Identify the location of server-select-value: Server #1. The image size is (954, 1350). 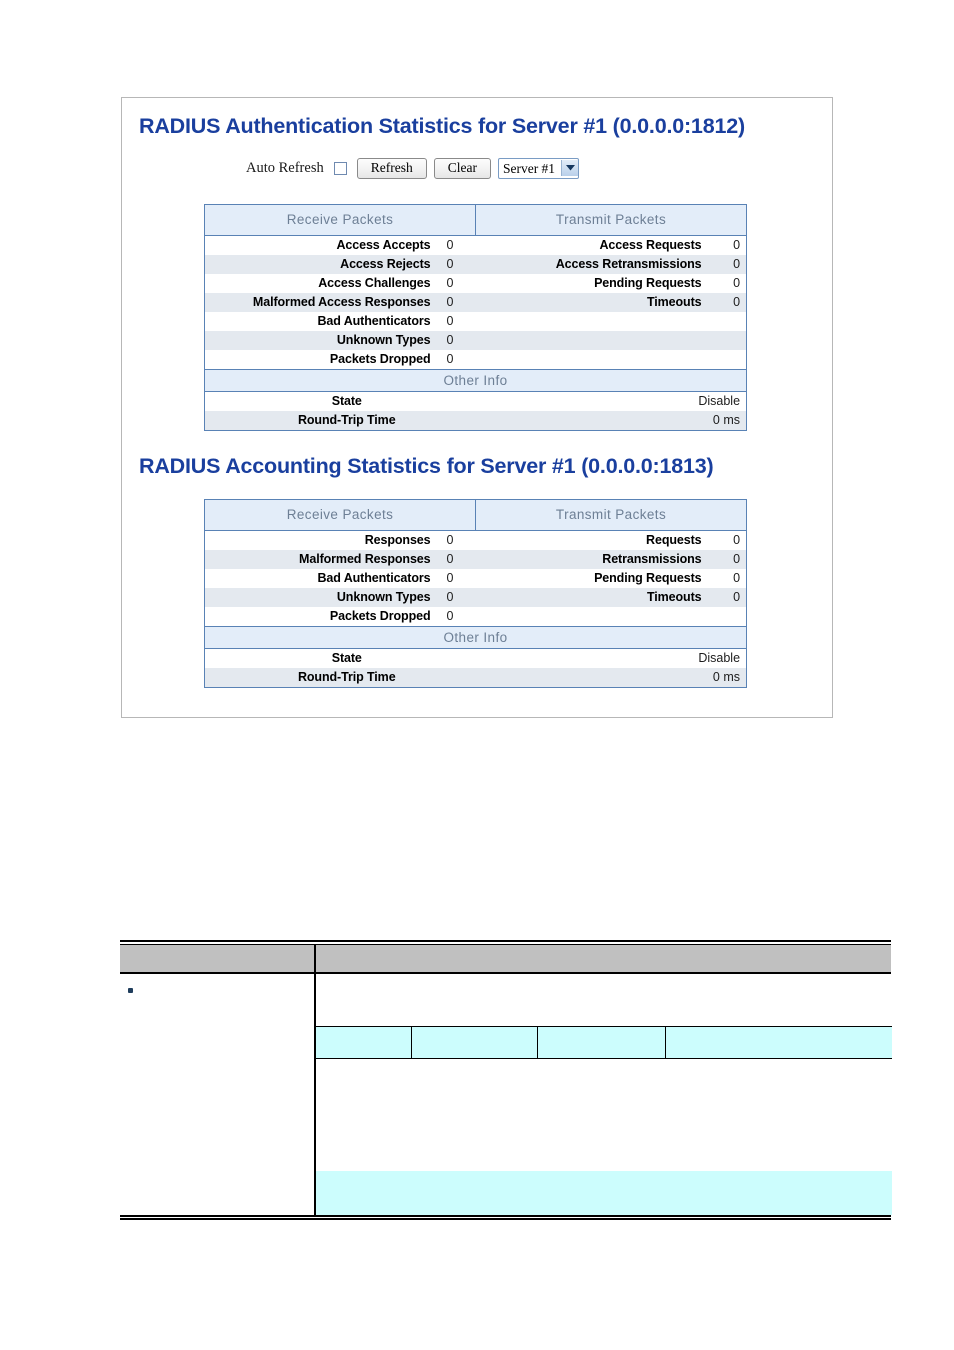
(529, 168).